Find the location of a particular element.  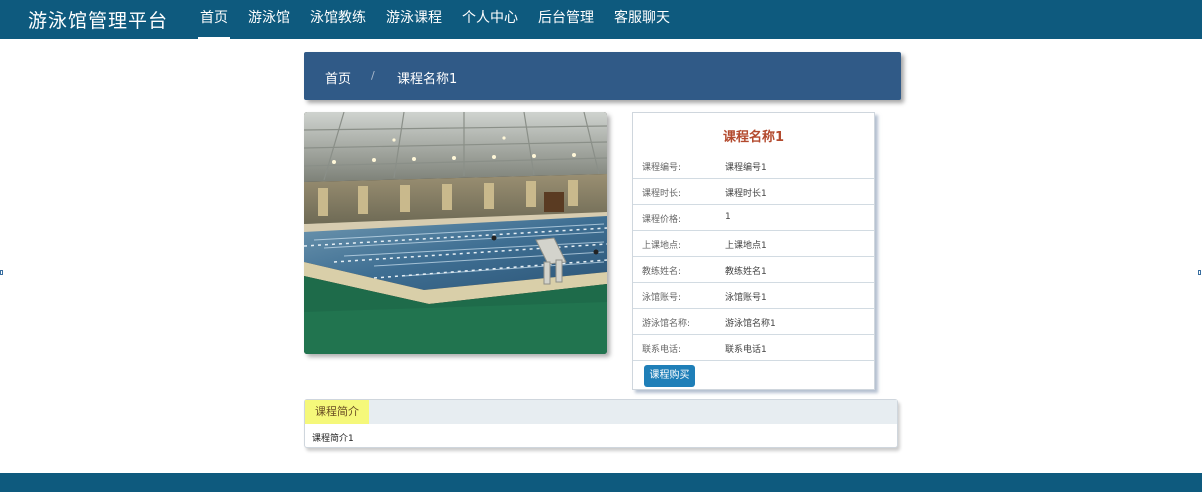

detail-value: 泳馆账号1 is located at coordinates (746, 298).